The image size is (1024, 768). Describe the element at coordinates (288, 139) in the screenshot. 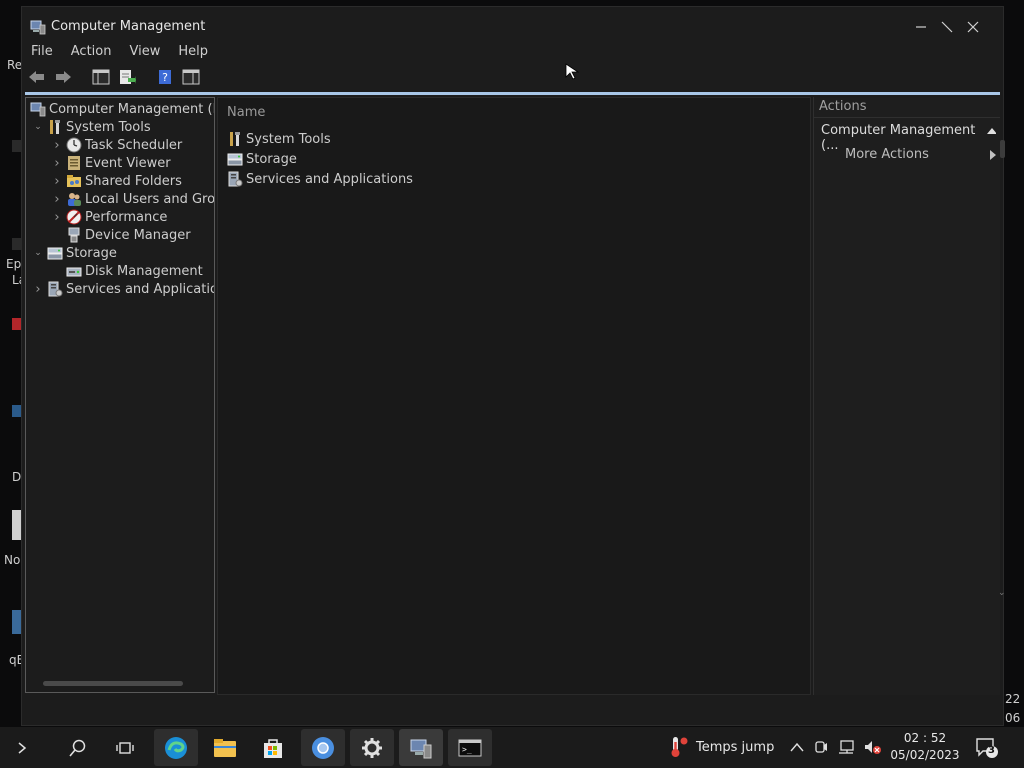

I see `list-item-label: System Tools` at that location.